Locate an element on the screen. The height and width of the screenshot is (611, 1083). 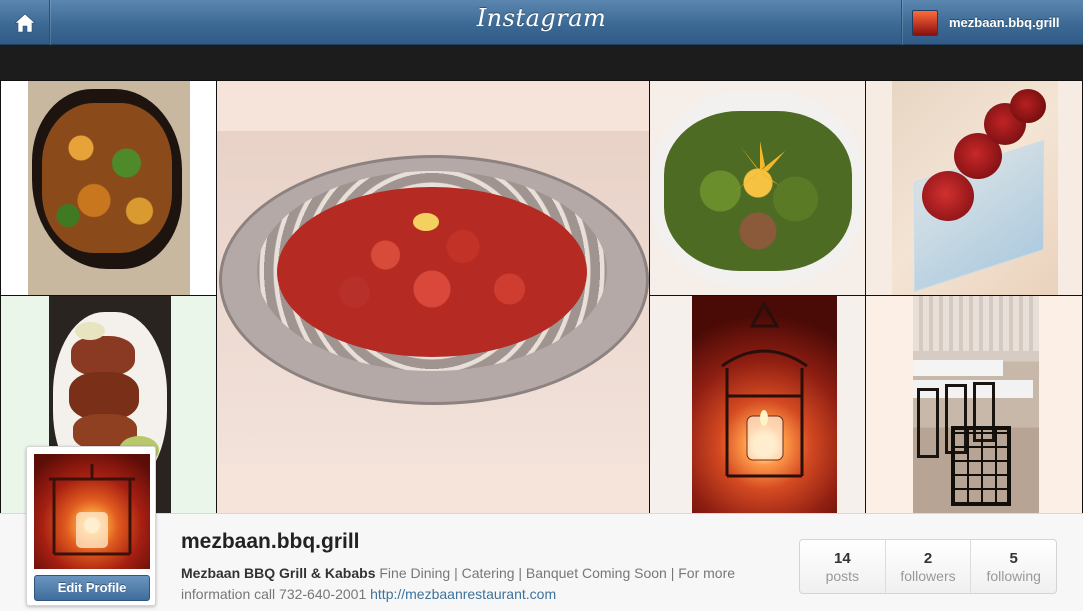
profile-avatar is located at coordinates (92, 511).